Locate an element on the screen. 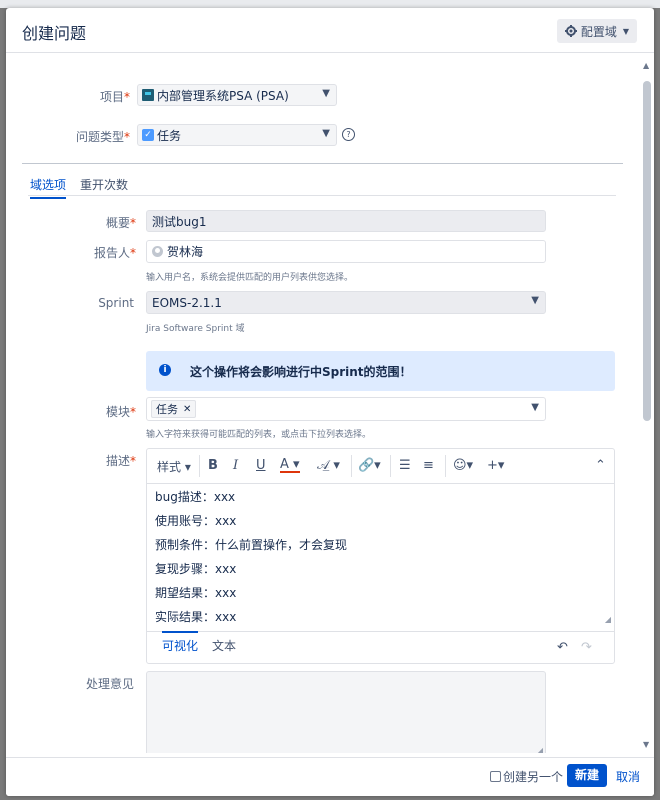  avatar is located at coordinates (157, 251).